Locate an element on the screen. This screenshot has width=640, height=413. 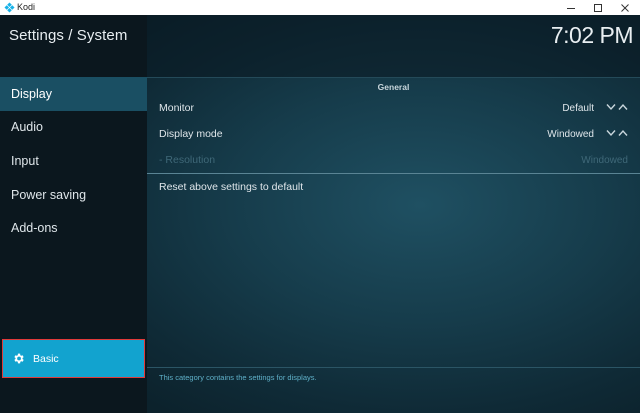
window-title: Kodi is located at coordinates (26, 7).